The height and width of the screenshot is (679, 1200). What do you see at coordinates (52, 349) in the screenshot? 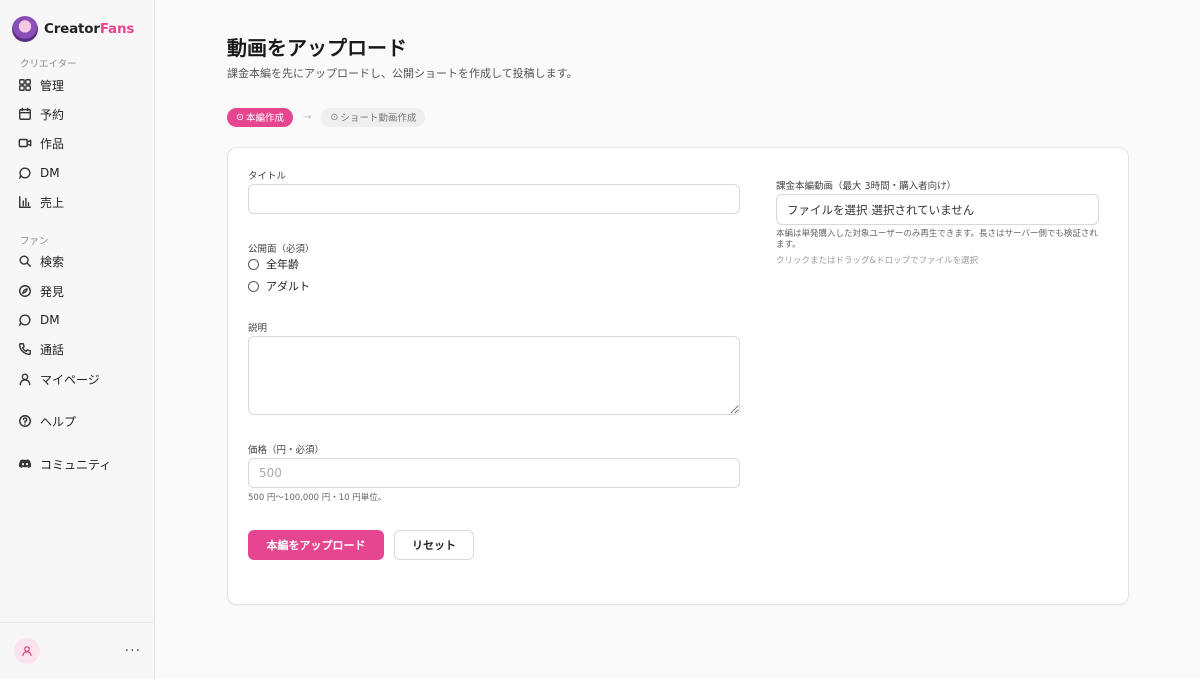
I see `sidebar-item-label: 通話` at bounding box center [52, 349].